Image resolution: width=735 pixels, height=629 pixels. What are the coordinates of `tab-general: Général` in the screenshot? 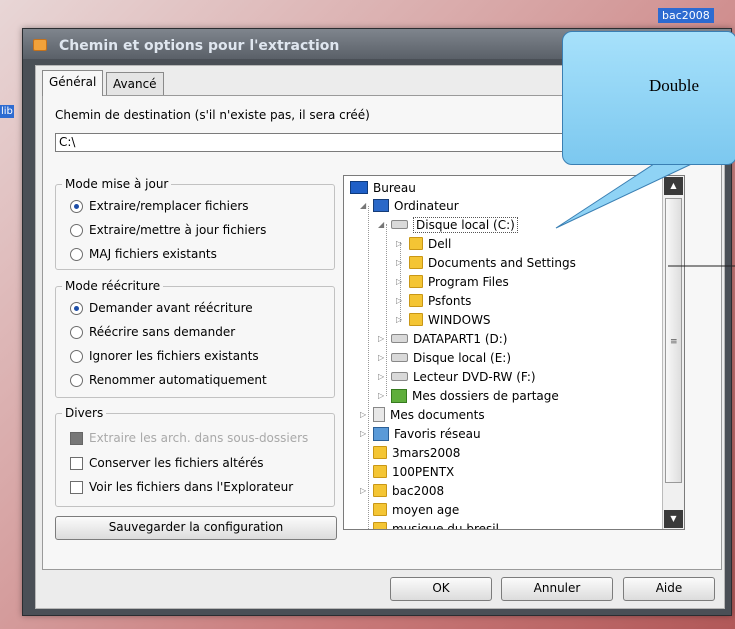 It's located at (73, 83).